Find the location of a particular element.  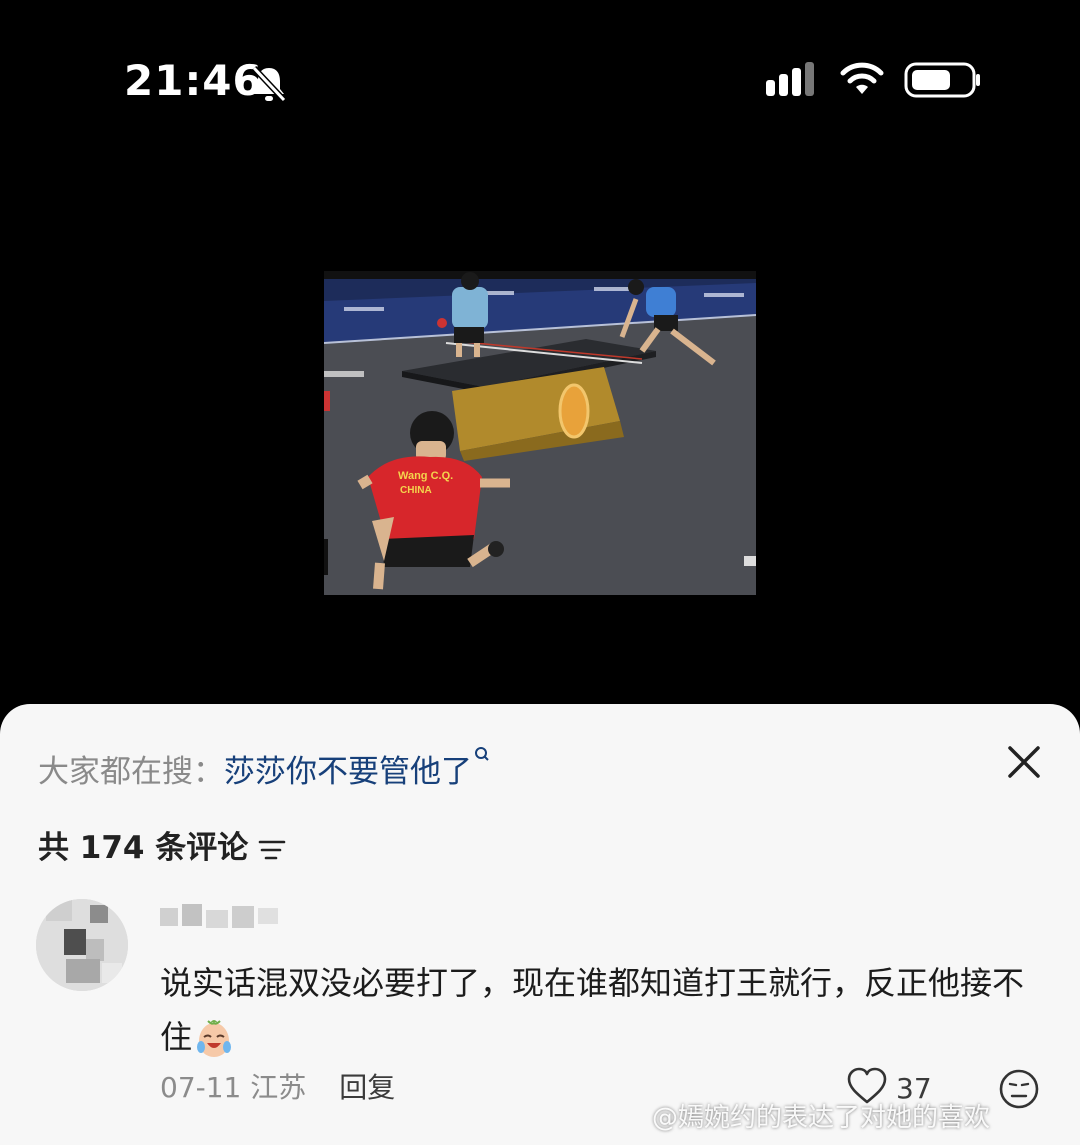

video-player: Wang C.Q. CHINA is located at coordinates (540, 433).